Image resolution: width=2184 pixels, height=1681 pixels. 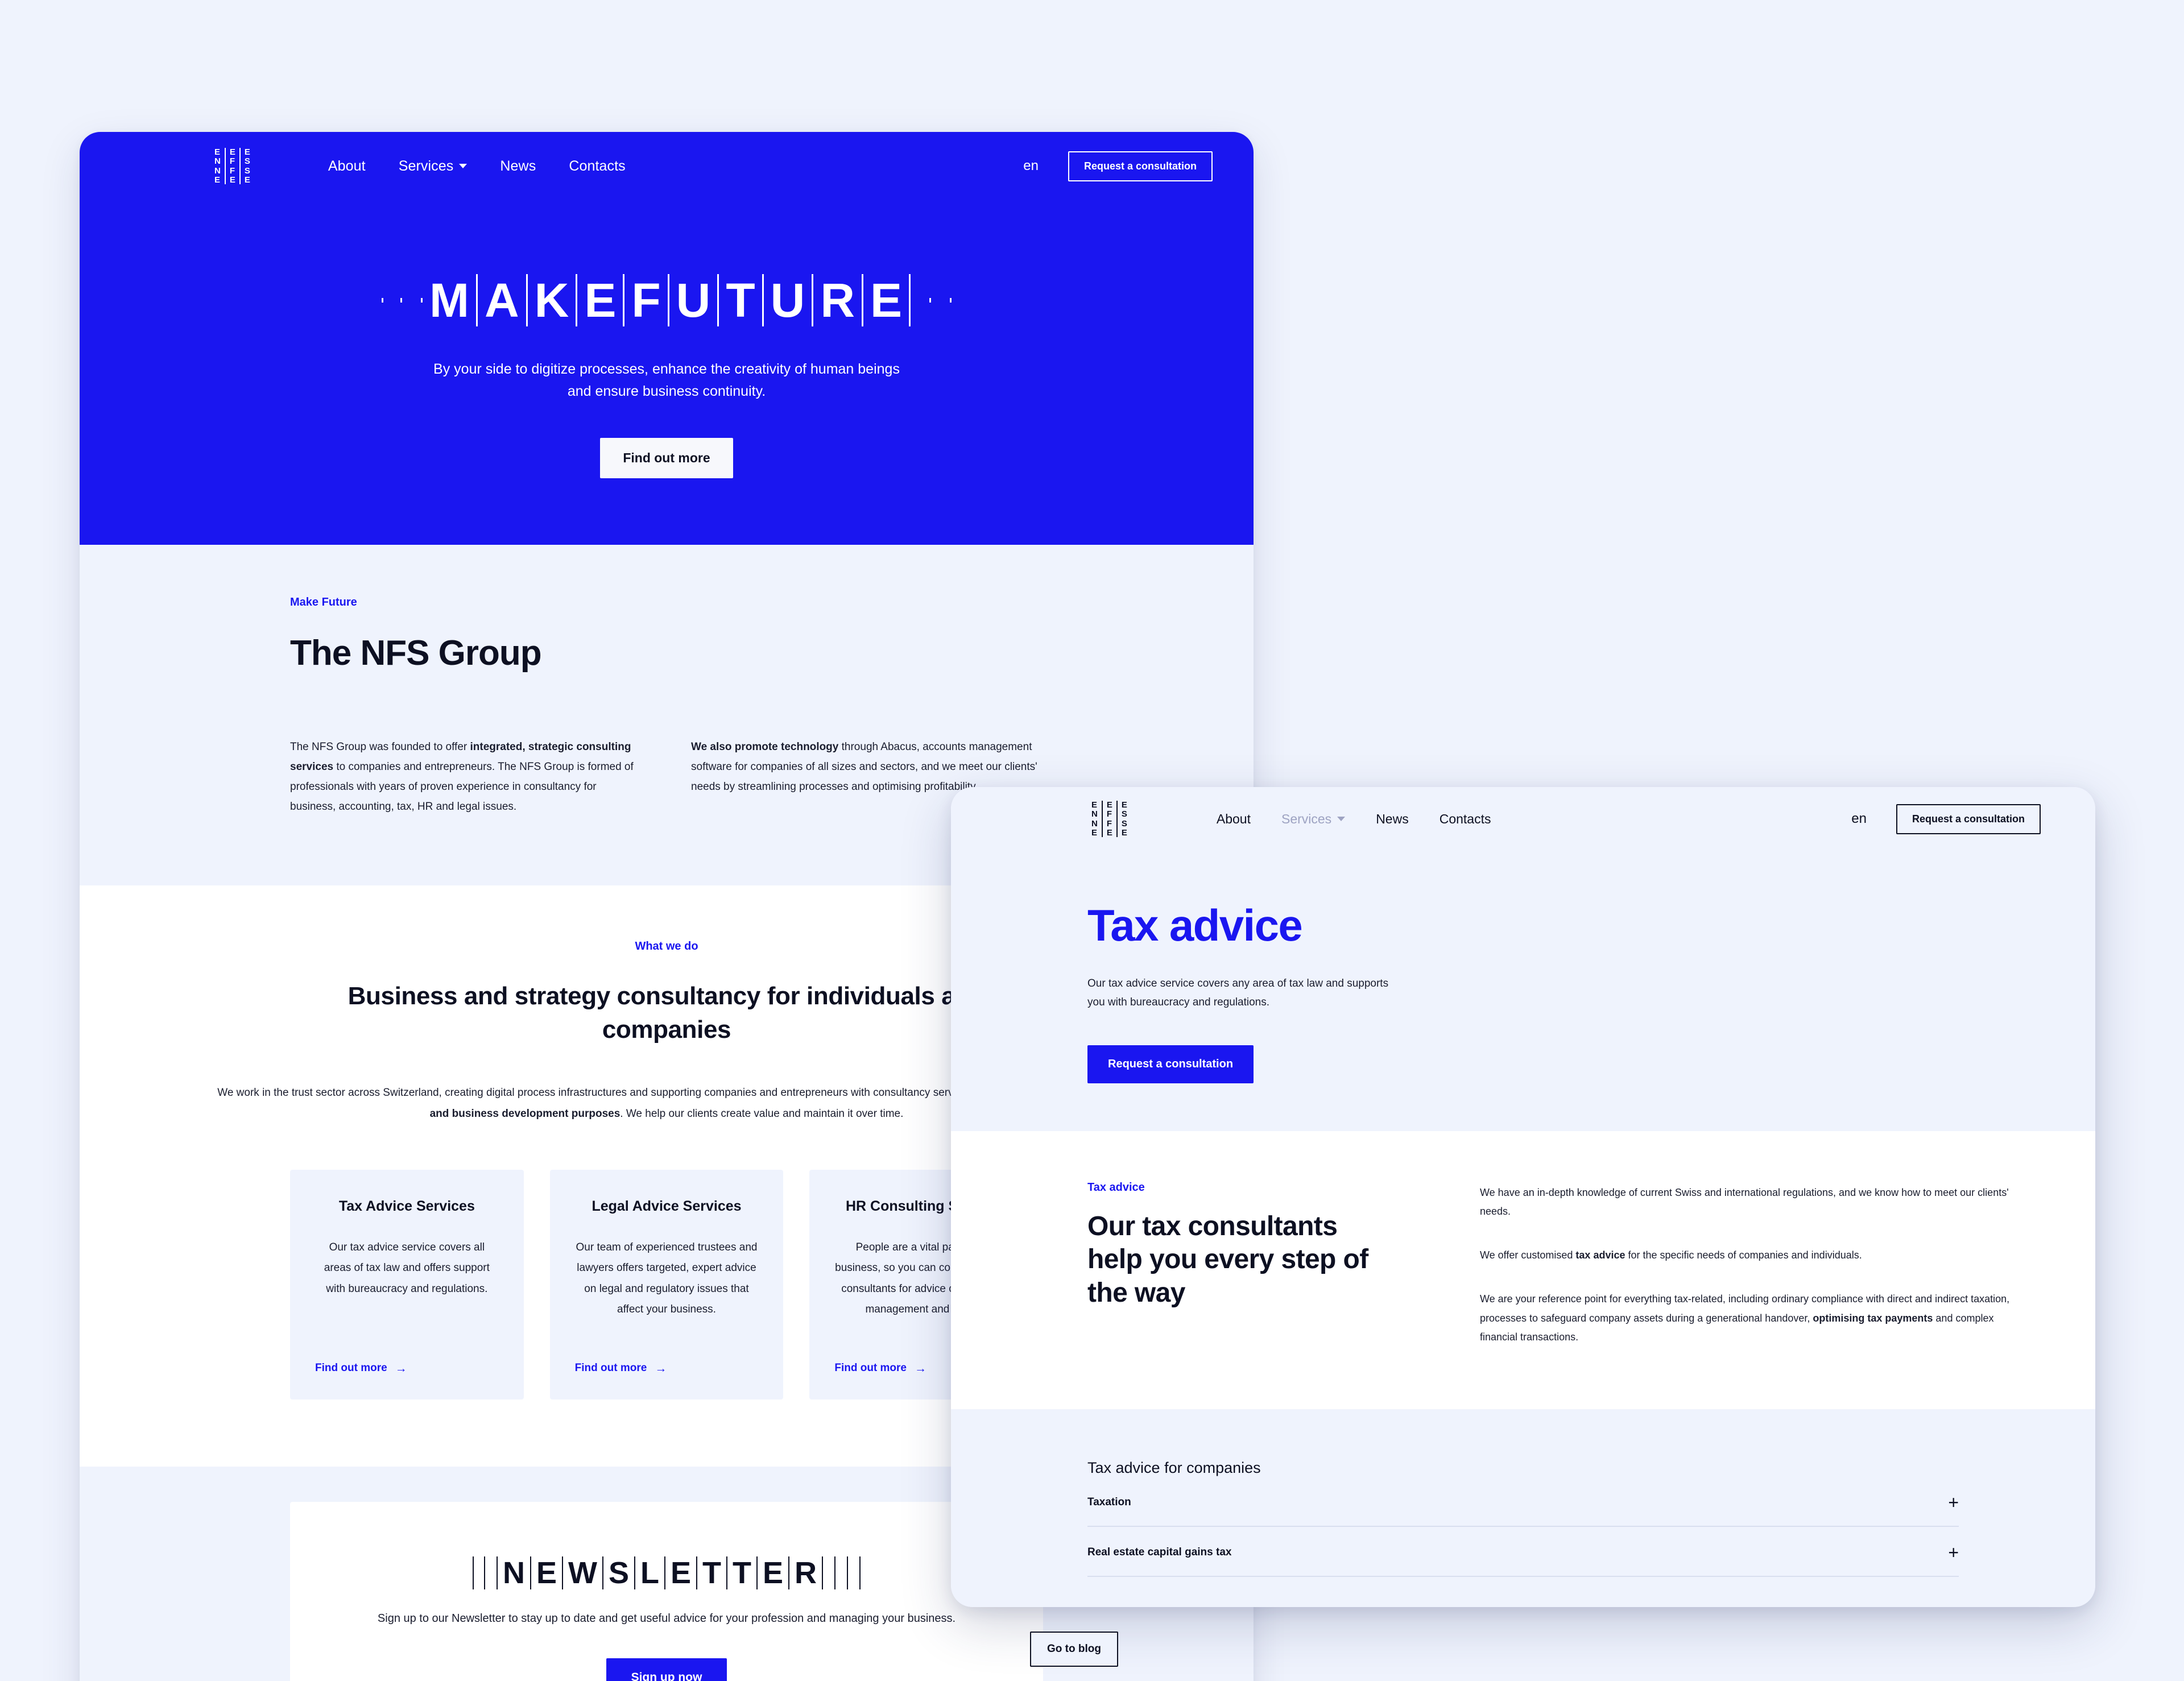 What do you see at coordinates (1174, 1468) in the screenshot?
I see `accordion-heading: Tax advice for companies` at bounding box center [1174, 1468].